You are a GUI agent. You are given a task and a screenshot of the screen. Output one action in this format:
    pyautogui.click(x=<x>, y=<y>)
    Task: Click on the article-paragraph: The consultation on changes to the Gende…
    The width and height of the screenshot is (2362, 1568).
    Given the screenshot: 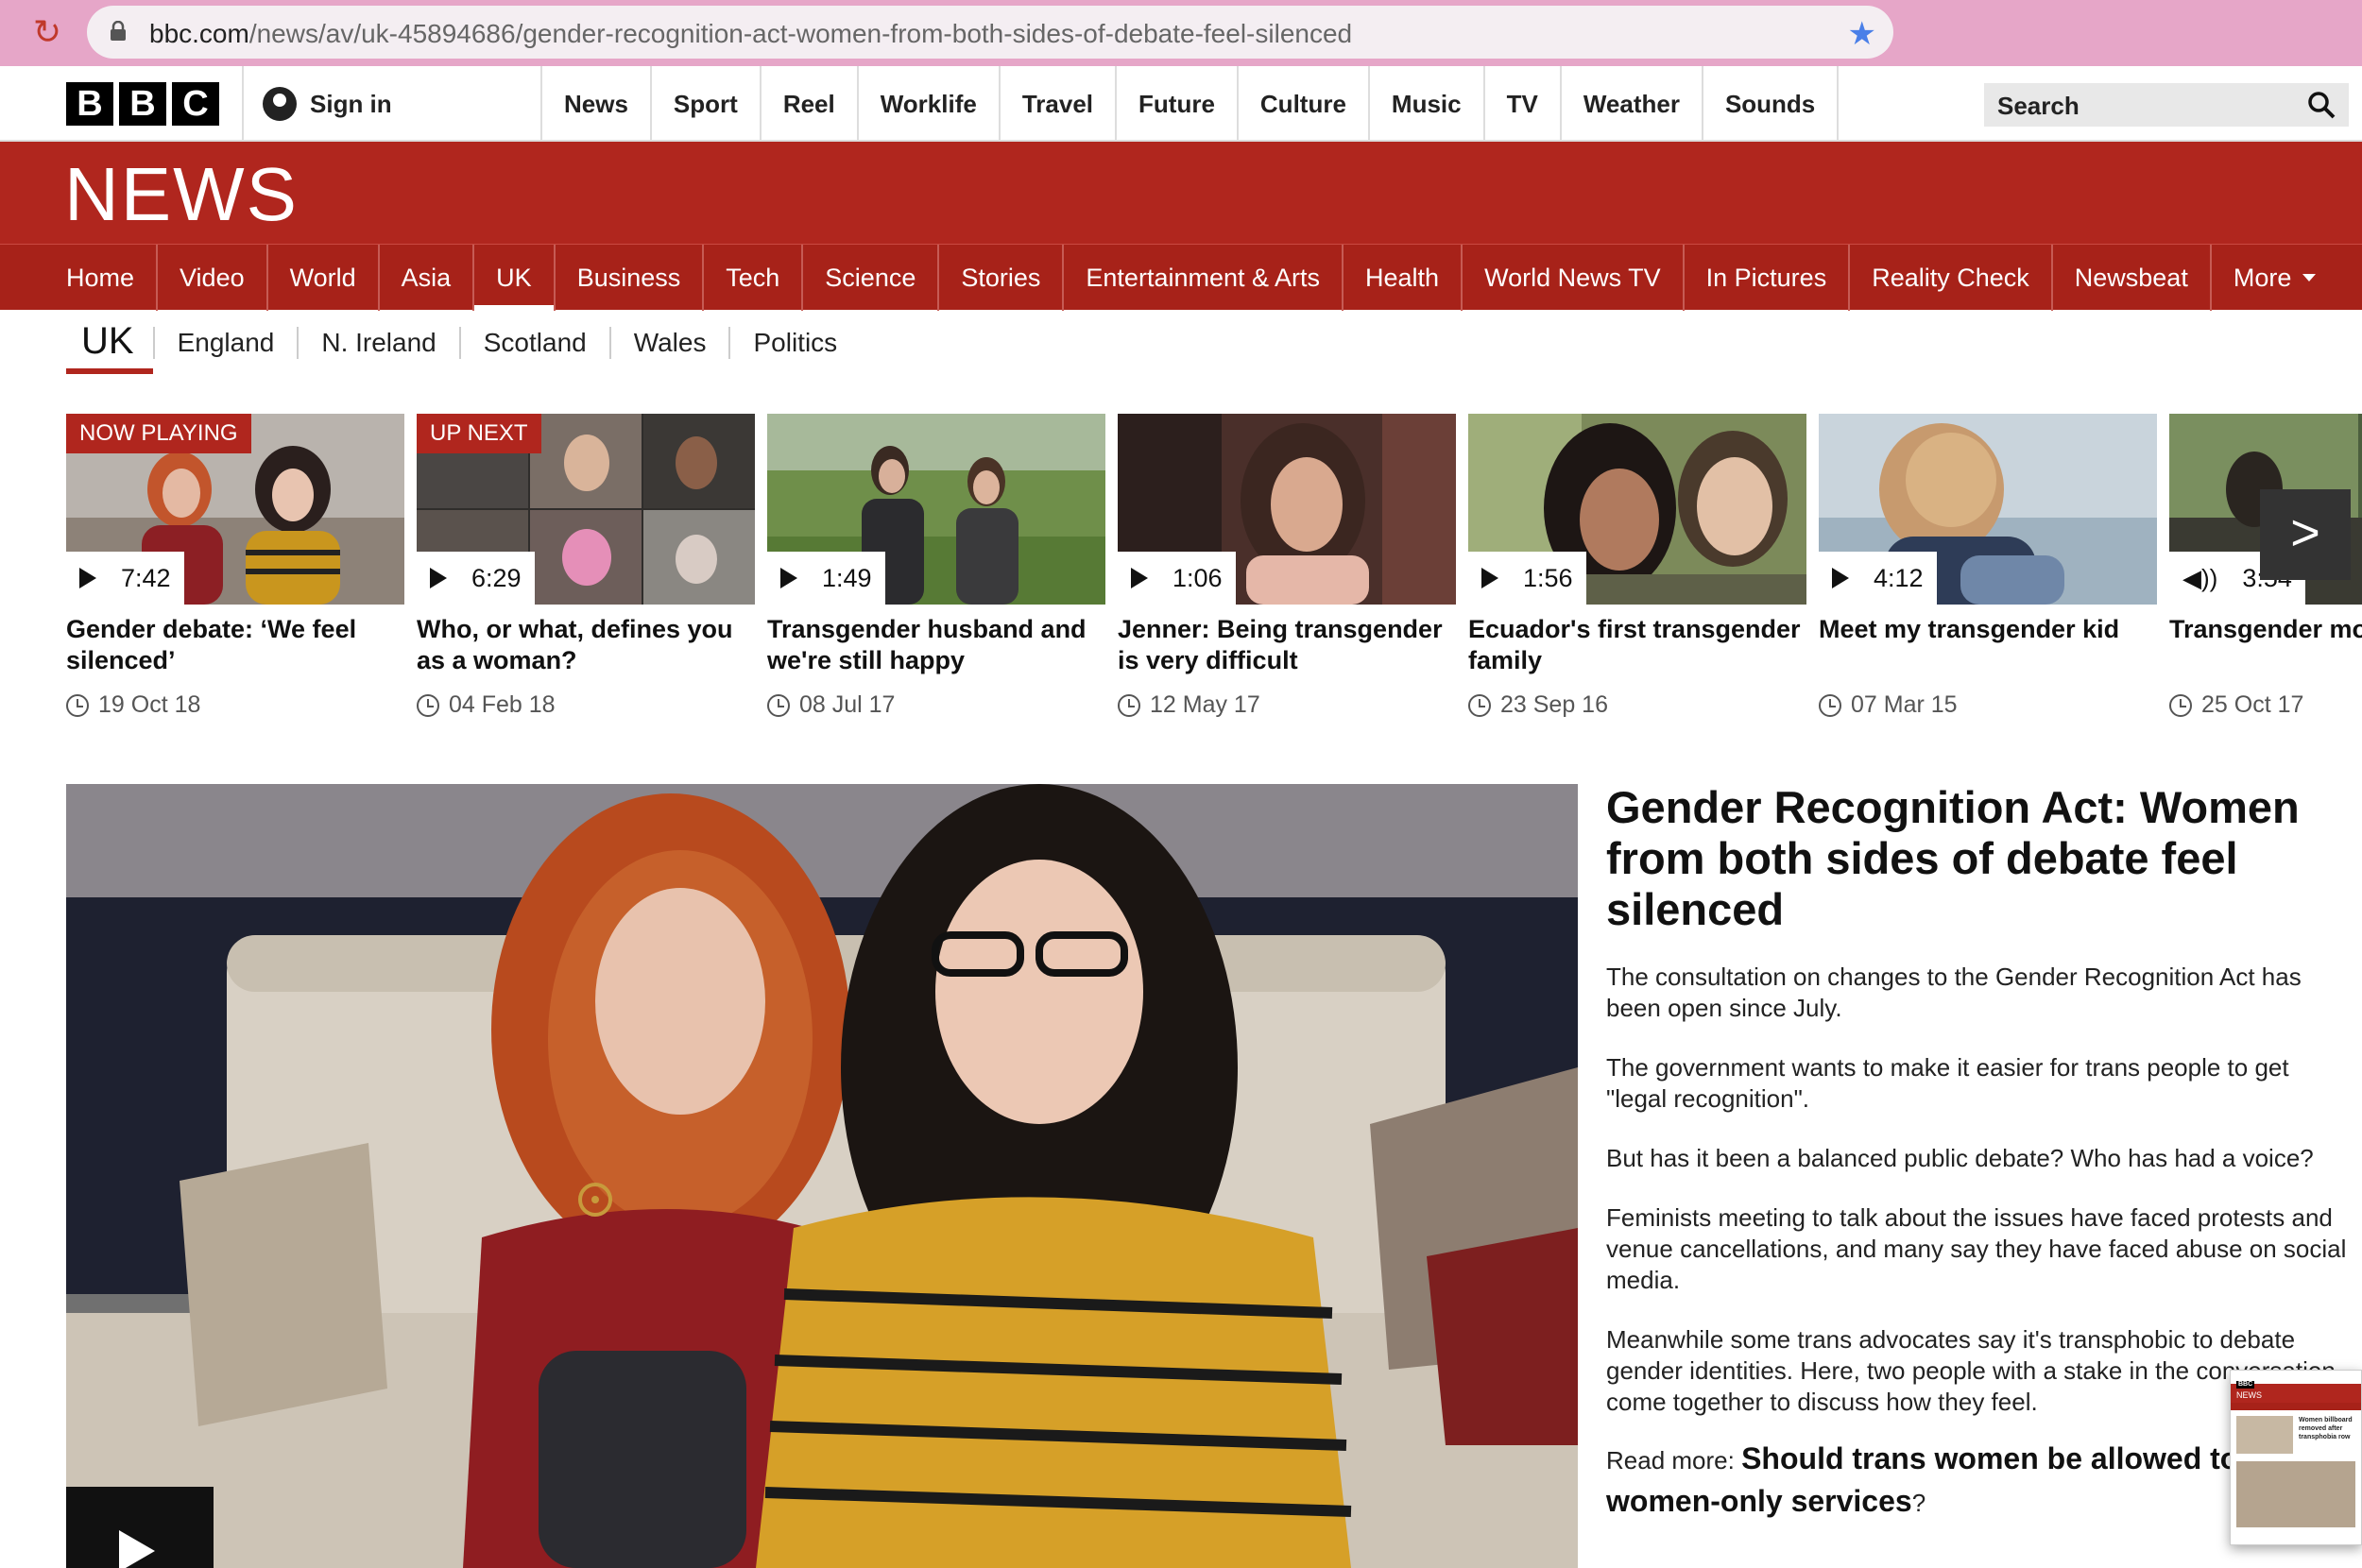 What is the action you would take?
    pyautogui.click(x=1954, y=992)
    